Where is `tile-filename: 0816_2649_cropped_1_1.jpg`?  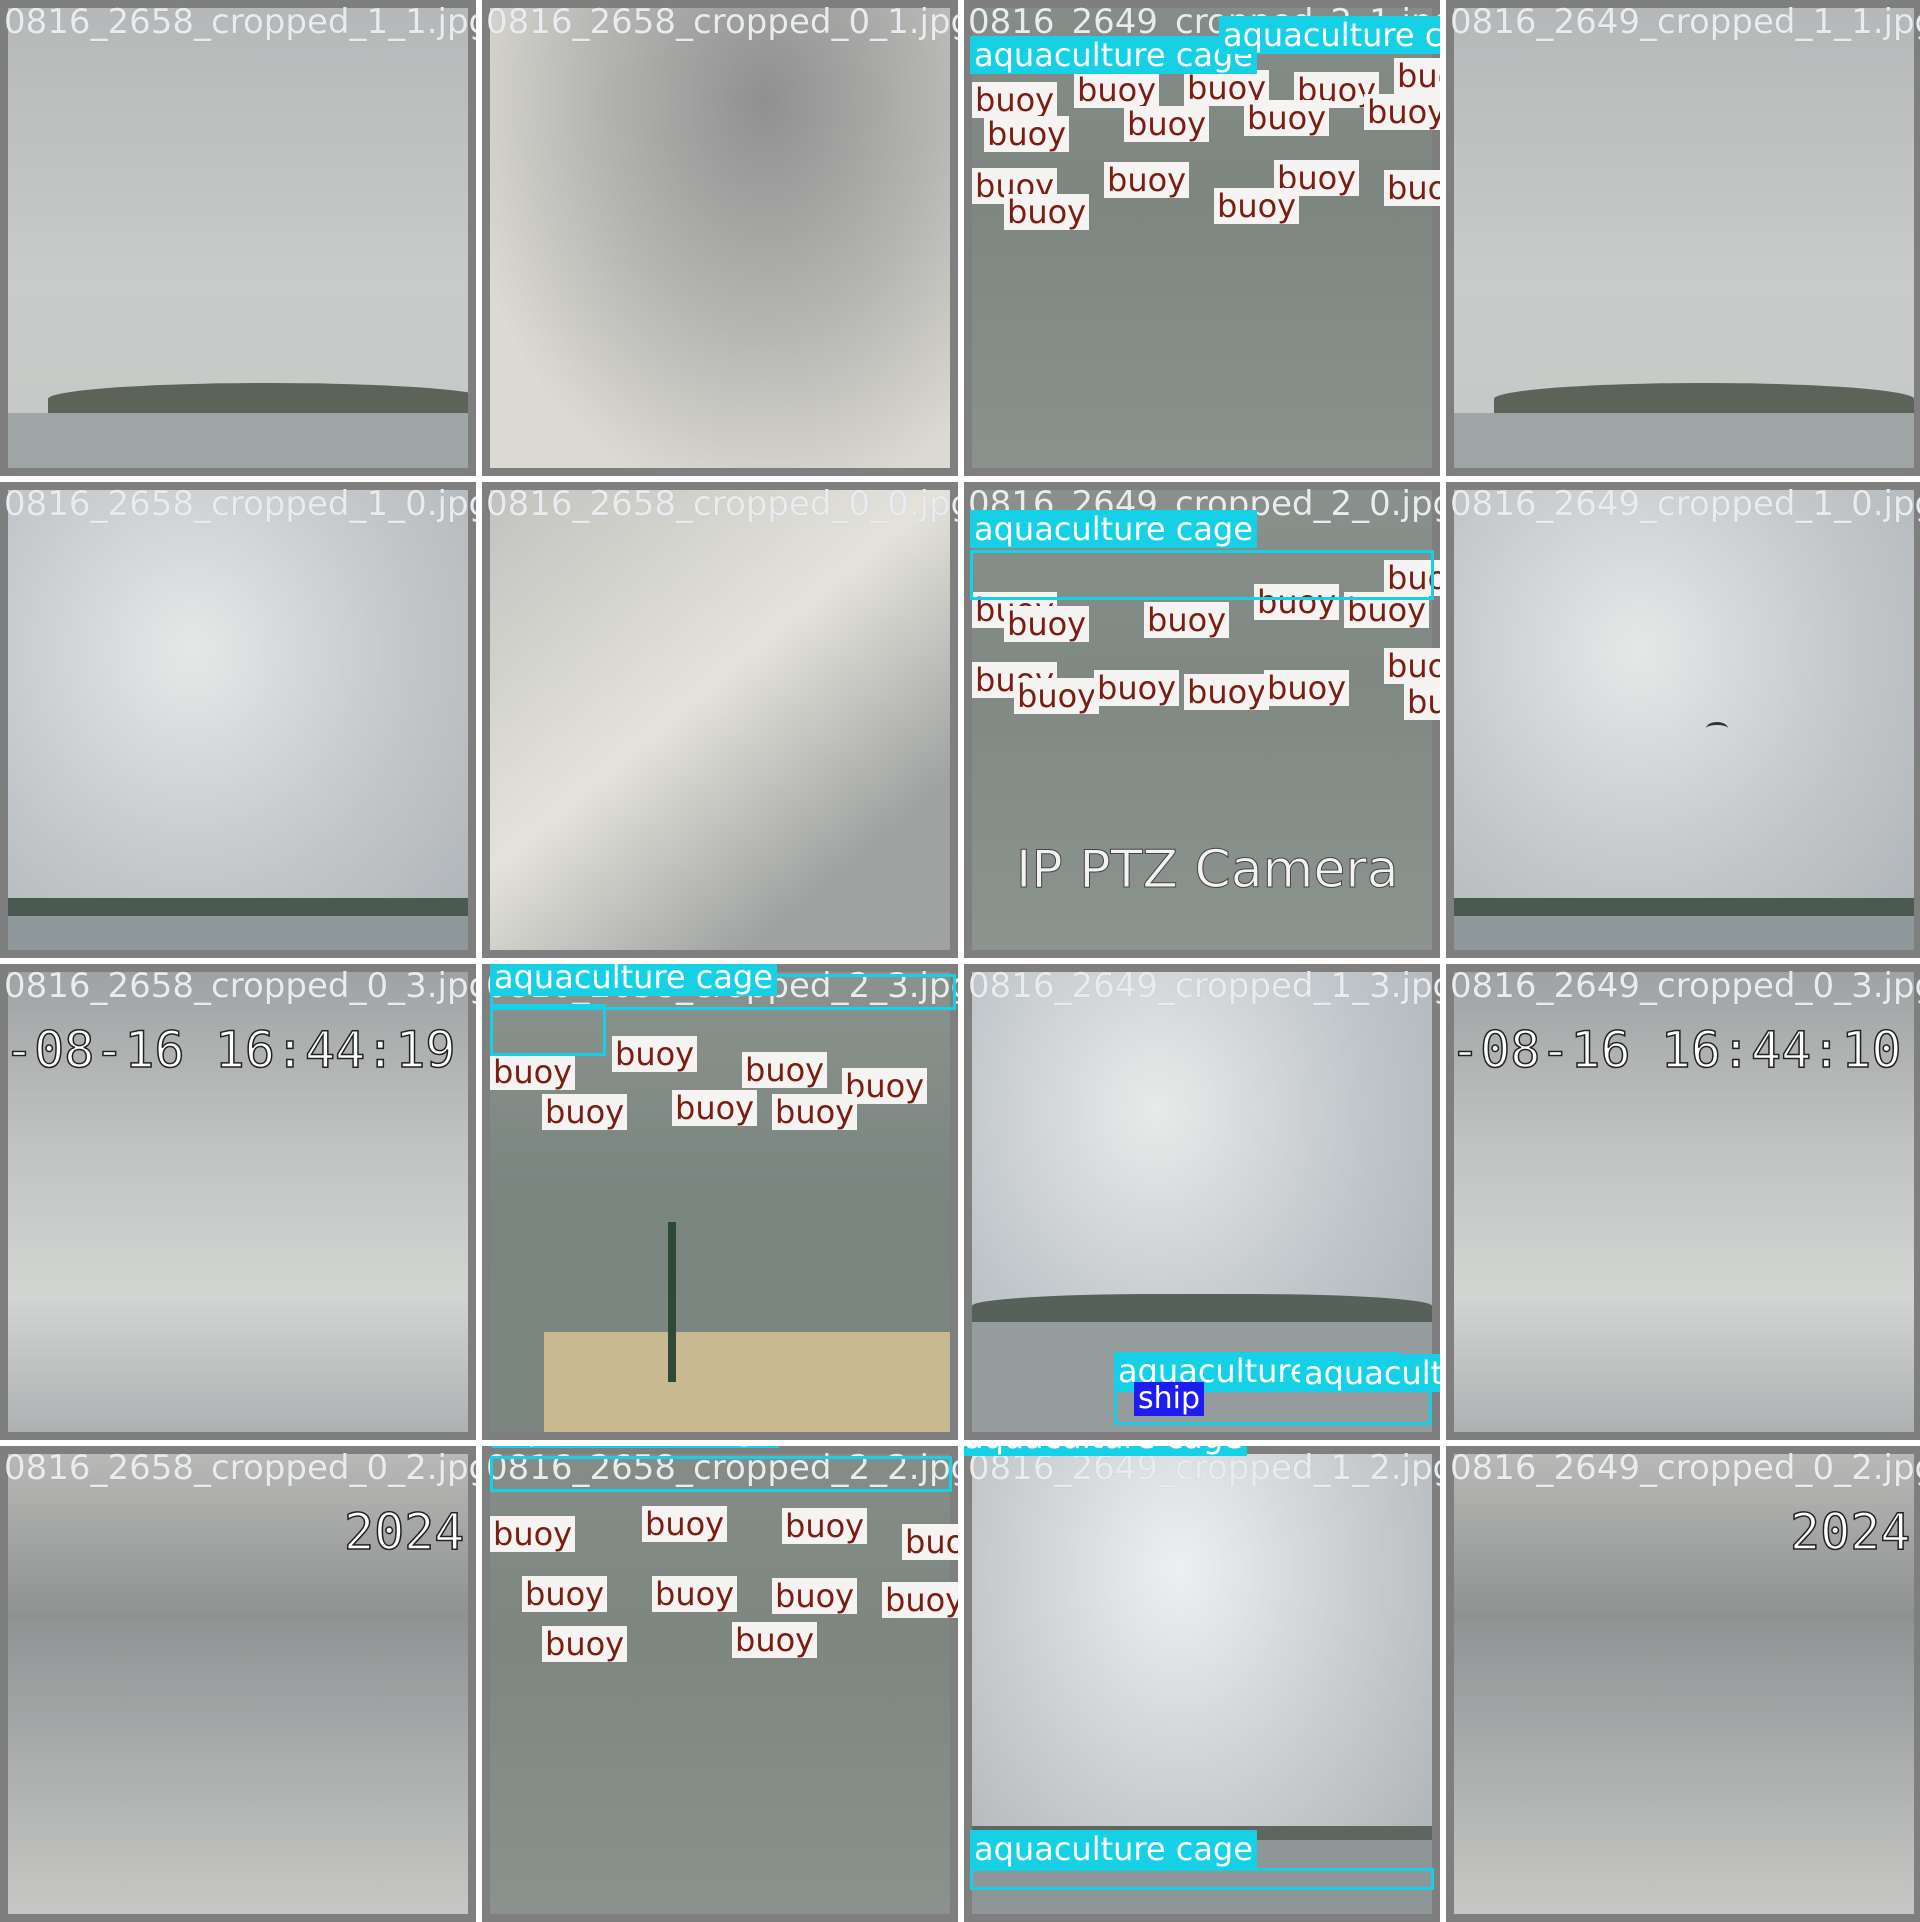 tile-filename: 0816_2649_cropped_1_1.jpg is located at coordinates (1685, 22).